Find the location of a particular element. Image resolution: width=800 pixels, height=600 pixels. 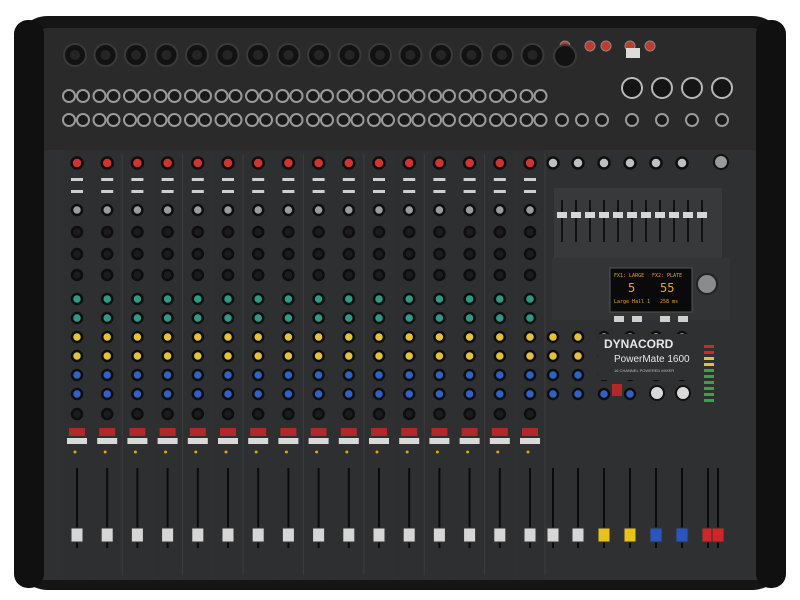

master-button is located at coordinates (617, 390).